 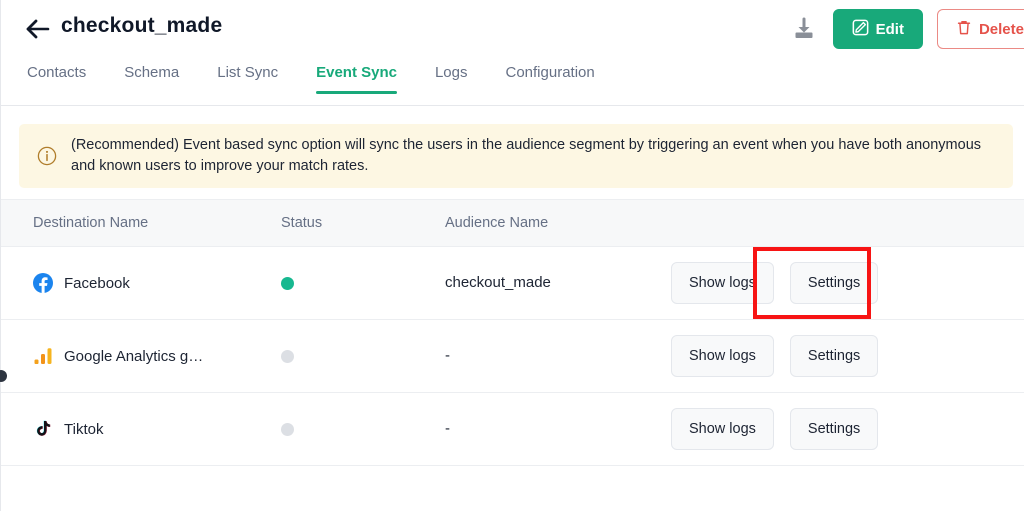 What do you see at coordinates (151, 79) in the screenshot?
I see `tab-schema: Schema` at bounding box center [151, 79].